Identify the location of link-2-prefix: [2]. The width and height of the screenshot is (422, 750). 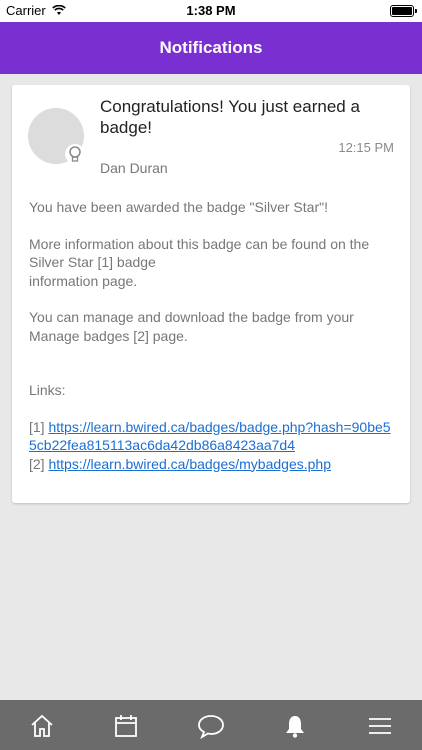
(37, 463).